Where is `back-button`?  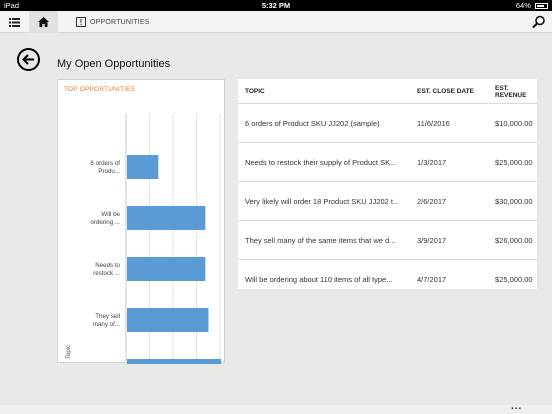 back-button is located at coordinates (28, 59).